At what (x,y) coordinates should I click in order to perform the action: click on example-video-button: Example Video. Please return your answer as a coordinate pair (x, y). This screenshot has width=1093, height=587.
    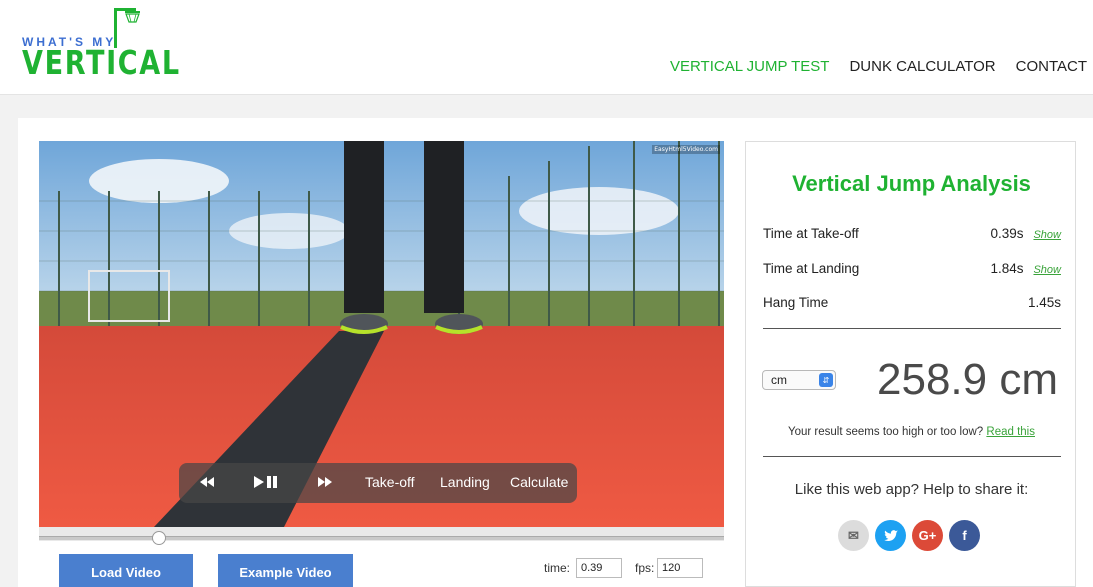
    Looking at the image, I should click on (285, 570).